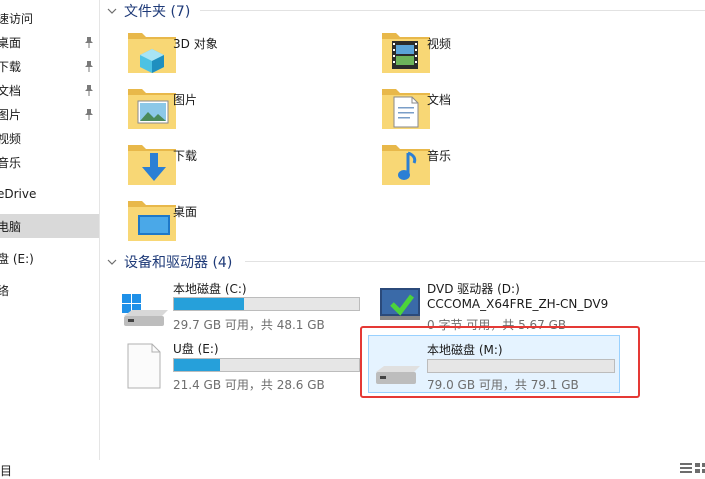  Describe the element at coordinates (49, 90) in the screenshot. I see `sidebar-item-documents: 文档` at that location.